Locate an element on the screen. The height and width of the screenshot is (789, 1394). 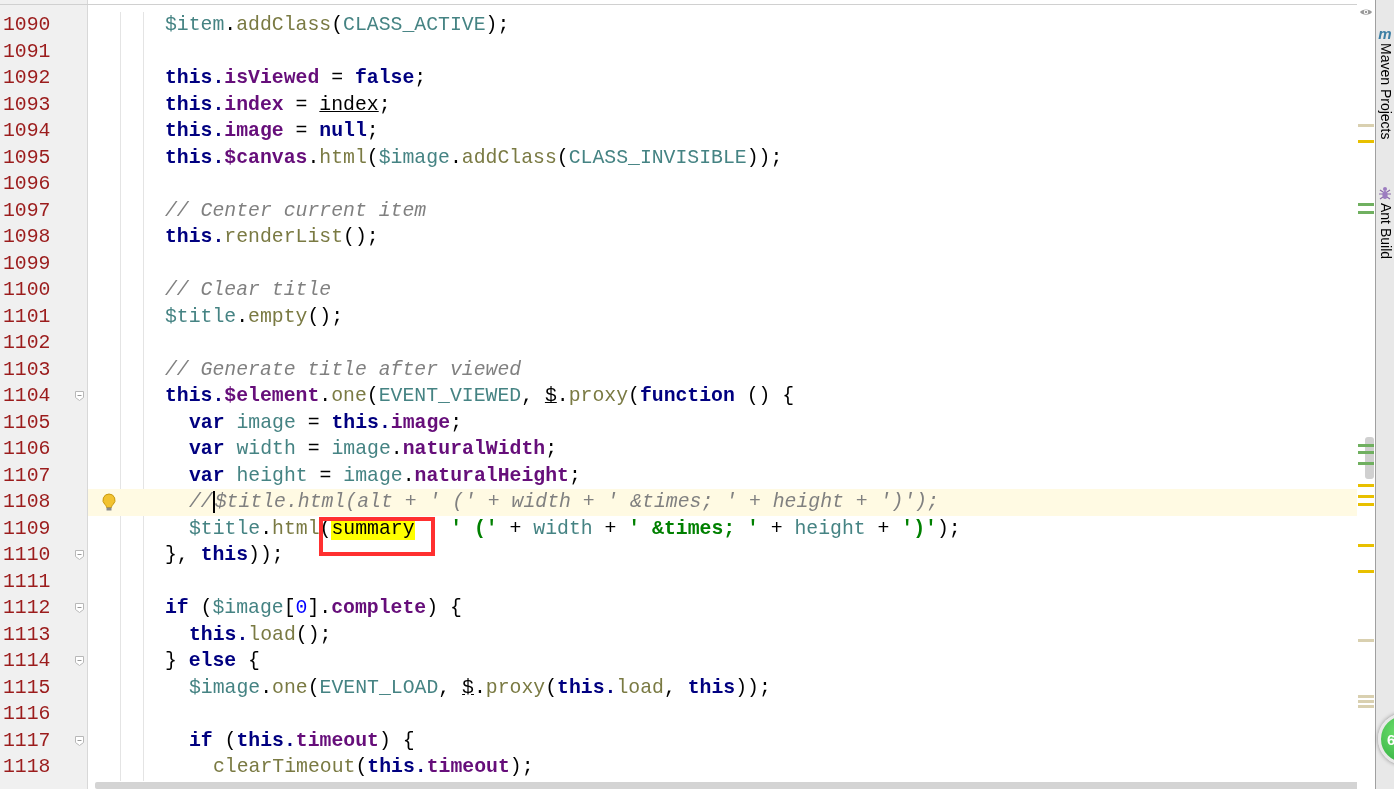
code-line: var image = this.image; is located at coordinates (326, 423).